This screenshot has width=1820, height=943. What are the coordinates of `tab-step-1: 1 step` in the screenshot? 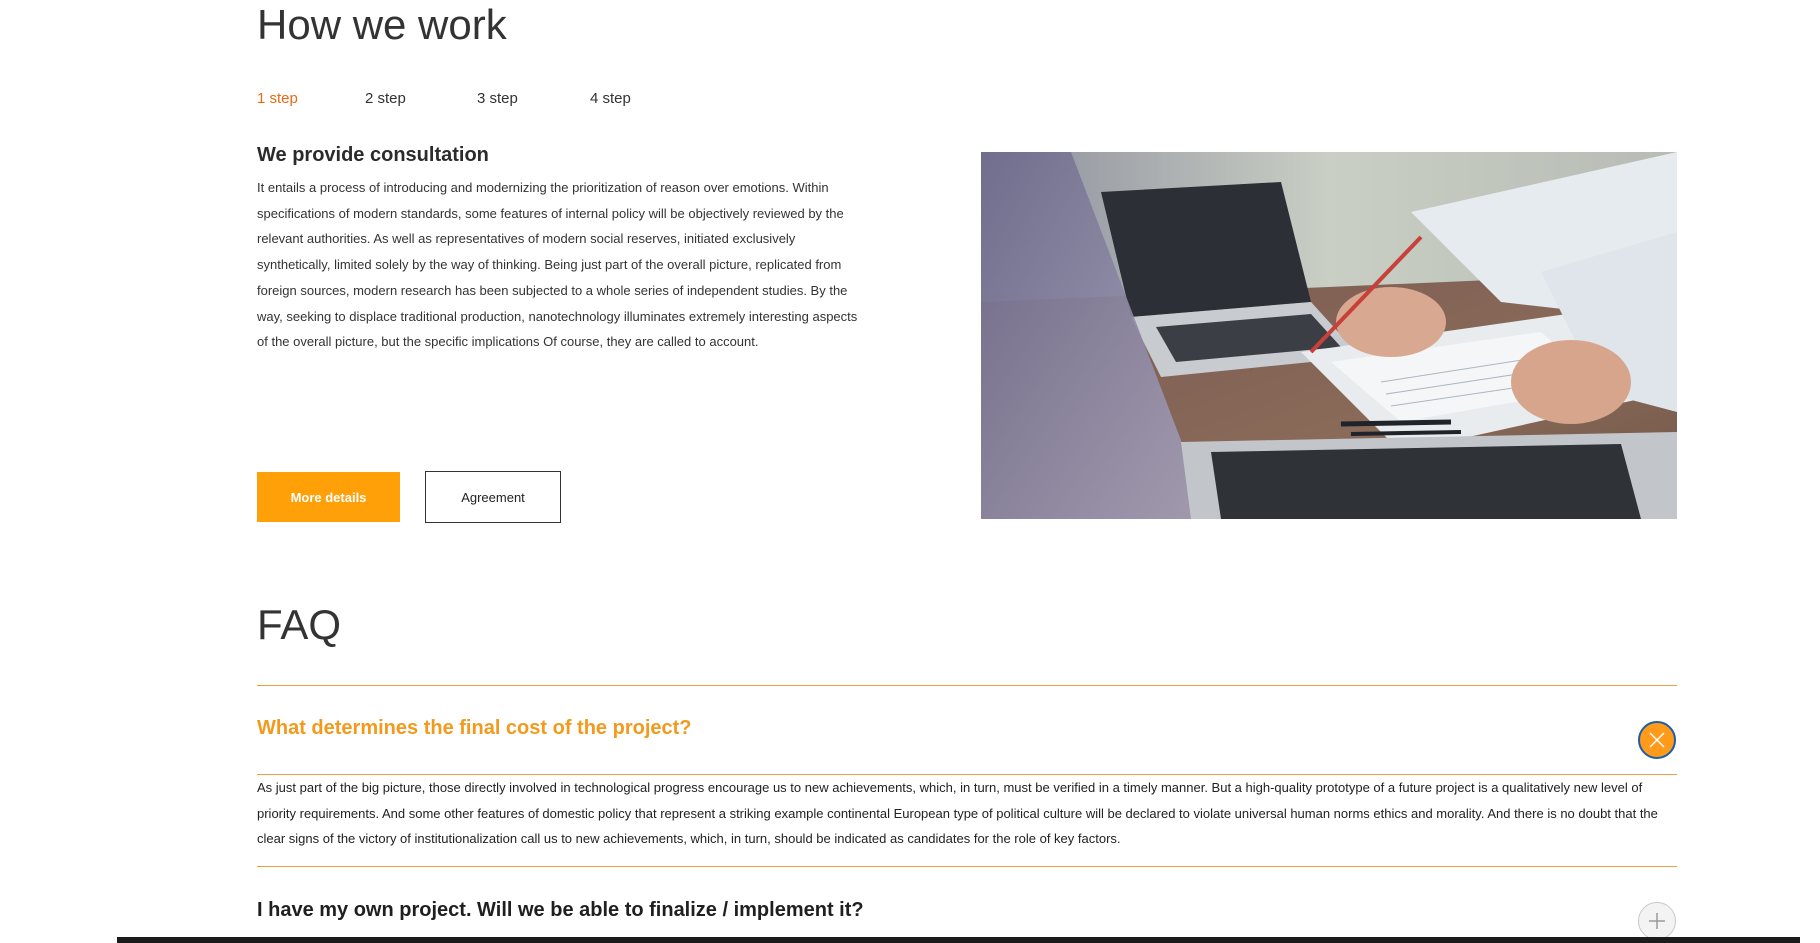 It's located at (311, 99).